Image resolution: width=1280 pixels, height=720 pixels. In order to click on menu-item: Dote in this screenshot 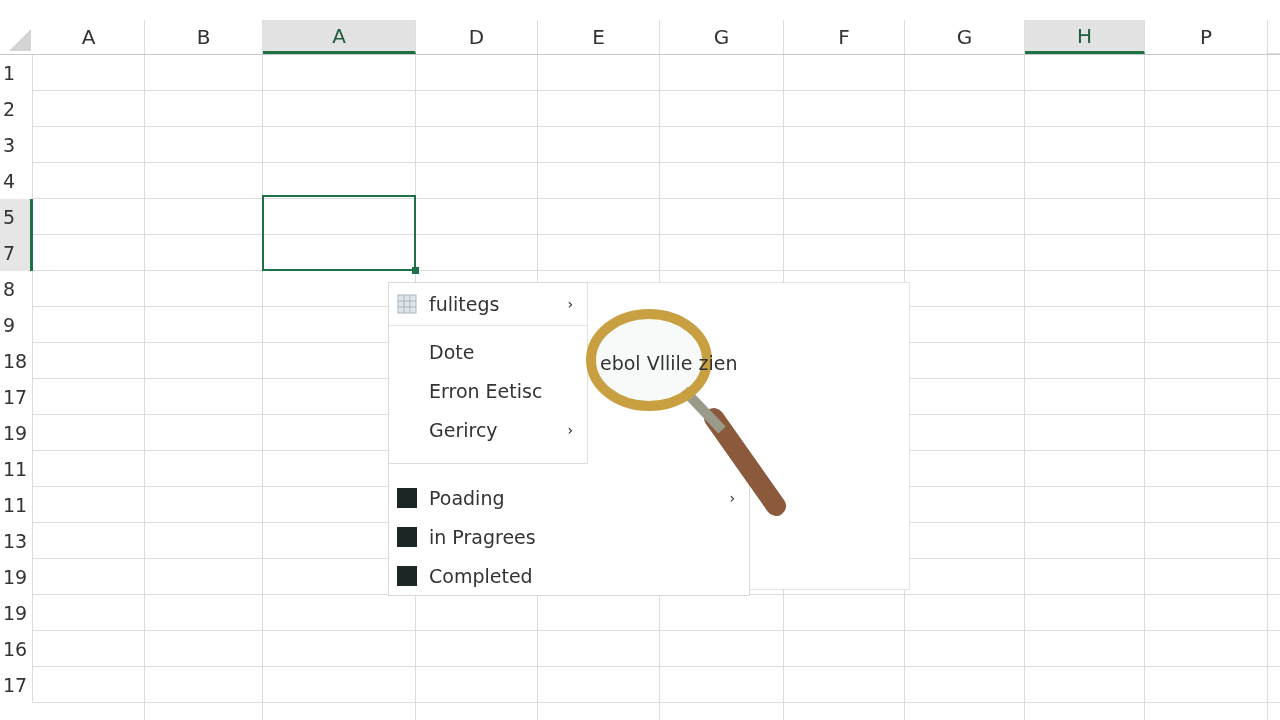, I will do `click(488, 351)`.